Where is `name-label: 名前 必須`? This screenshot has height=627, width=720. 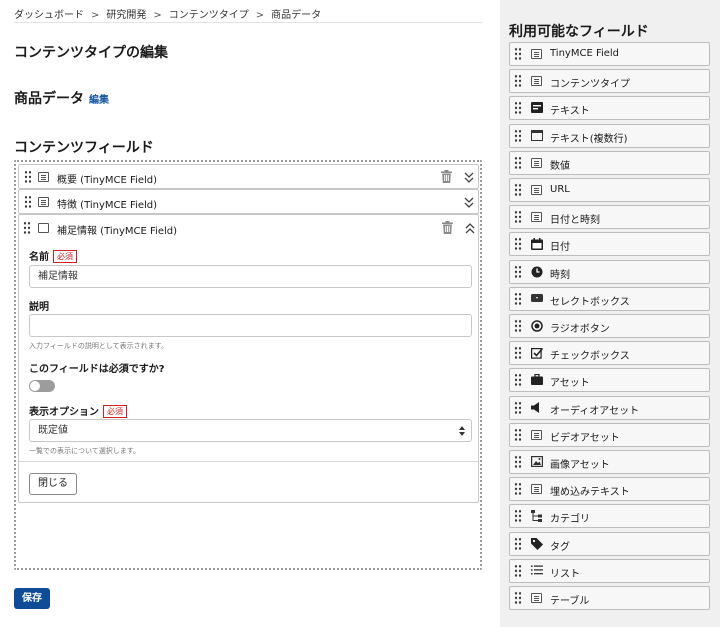
name-label: 名前 必須 is located at coordinates (53, 255).